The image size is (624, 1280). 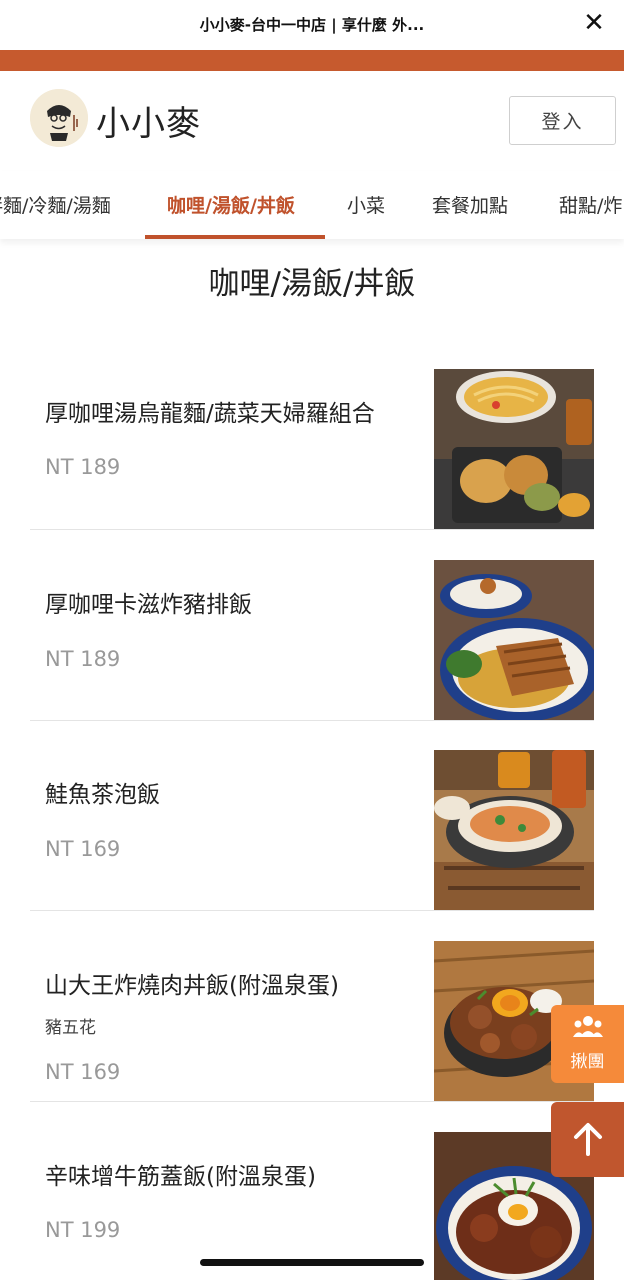 I want to click on tab-noodles: 拌麵/冷麵/湯麵, so click(x=55, y=204).